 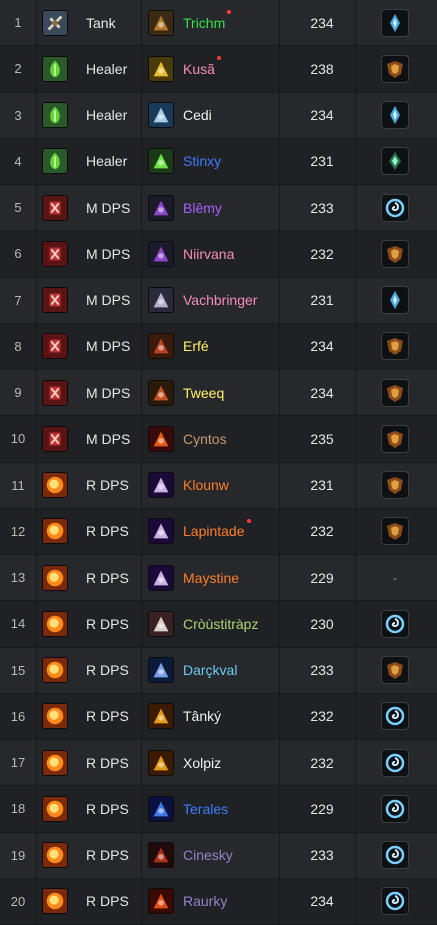 I want to click on table-row: 7 M DPS Vachbringer 231, so click(x=218, y=300).